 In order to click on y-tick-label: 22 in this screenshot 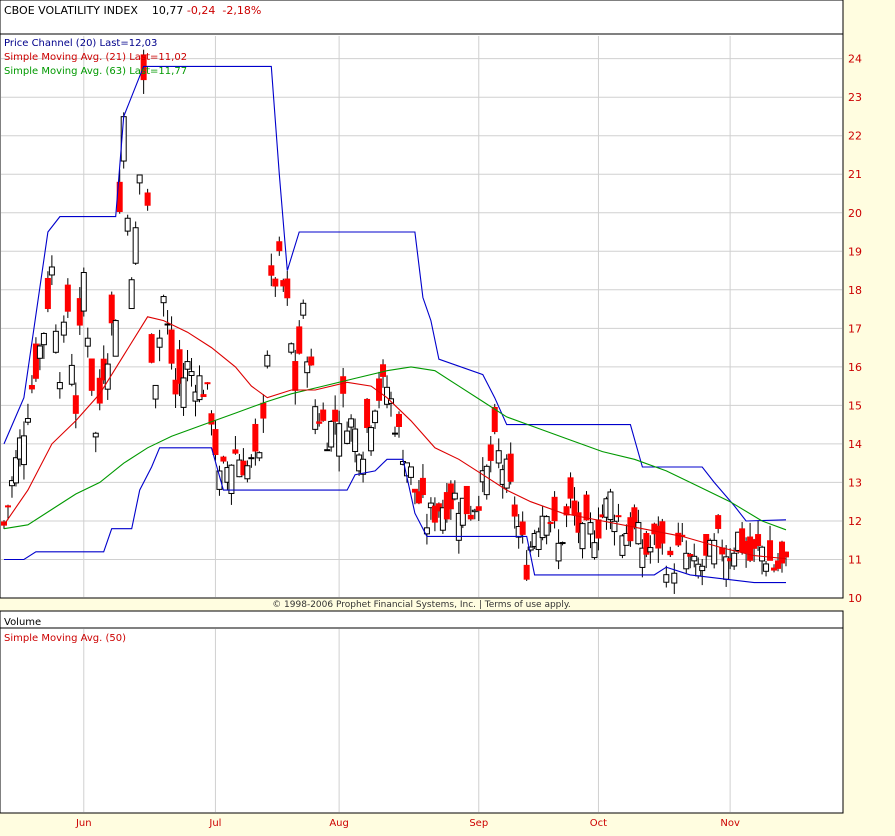, I will do `click(855, 136)`.